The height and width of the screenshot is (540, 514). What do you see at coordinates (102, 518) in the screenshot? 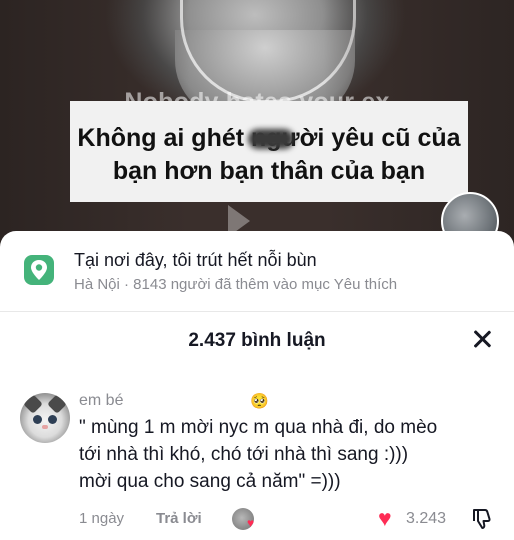
I see `comment-time: 1 ngày` at bounding box center [102, 518].